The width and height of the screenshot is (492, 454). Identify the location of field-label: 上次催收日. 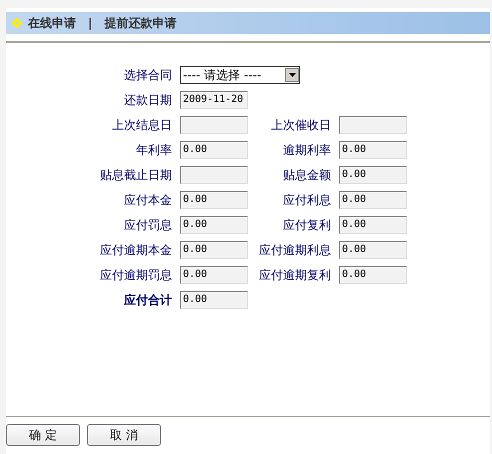
(300, 125).